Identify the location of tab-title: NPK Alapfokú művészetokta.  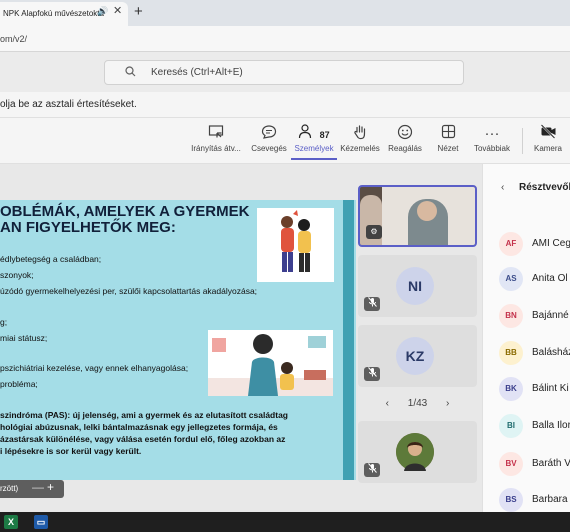
(53, 13).